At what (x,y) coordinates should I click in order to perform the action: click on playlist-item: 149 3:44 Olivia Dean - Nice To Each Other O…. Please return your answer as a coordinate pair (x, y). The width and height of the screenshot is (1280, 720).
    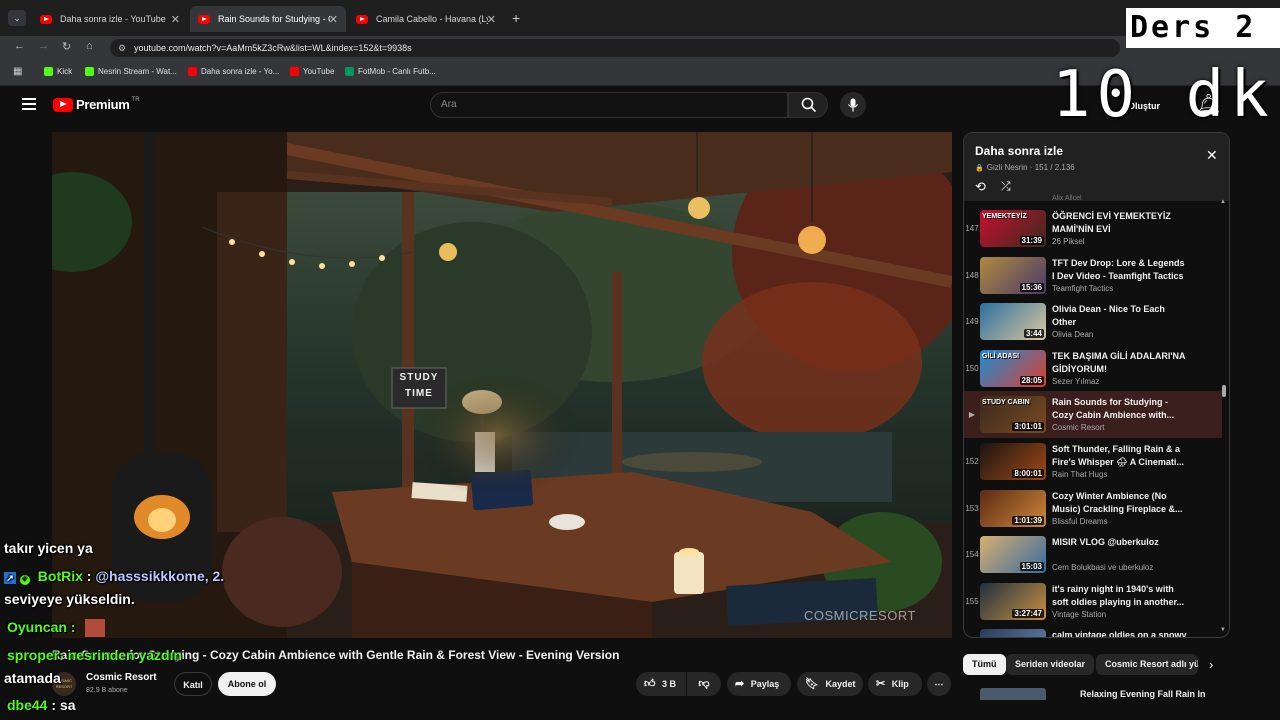
    Looking at the image, I should click on (1093, 321).